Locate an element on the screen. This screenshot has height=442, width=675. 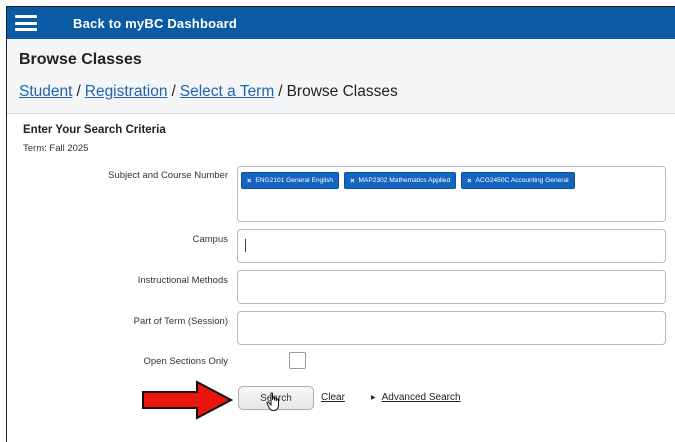
subject-chip: × MAP2302 Mathematics Applied is located at coordinates (400, 180).